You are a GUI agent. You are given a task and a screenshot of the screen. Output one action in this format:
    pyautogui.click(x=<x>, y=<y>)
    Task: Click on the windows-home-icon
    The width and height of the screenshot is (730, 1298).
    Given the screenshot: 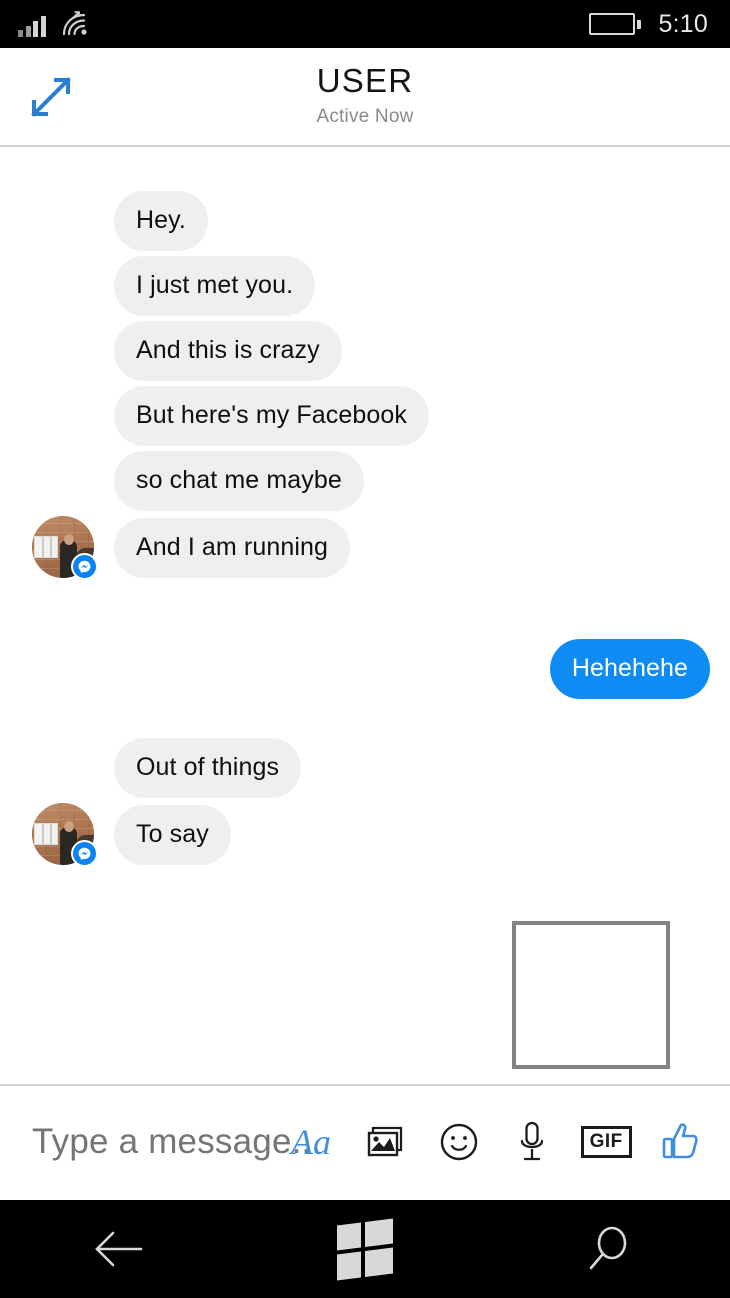 What is the action you would take?
    pyautogui.click(x=365, y=1249)
    